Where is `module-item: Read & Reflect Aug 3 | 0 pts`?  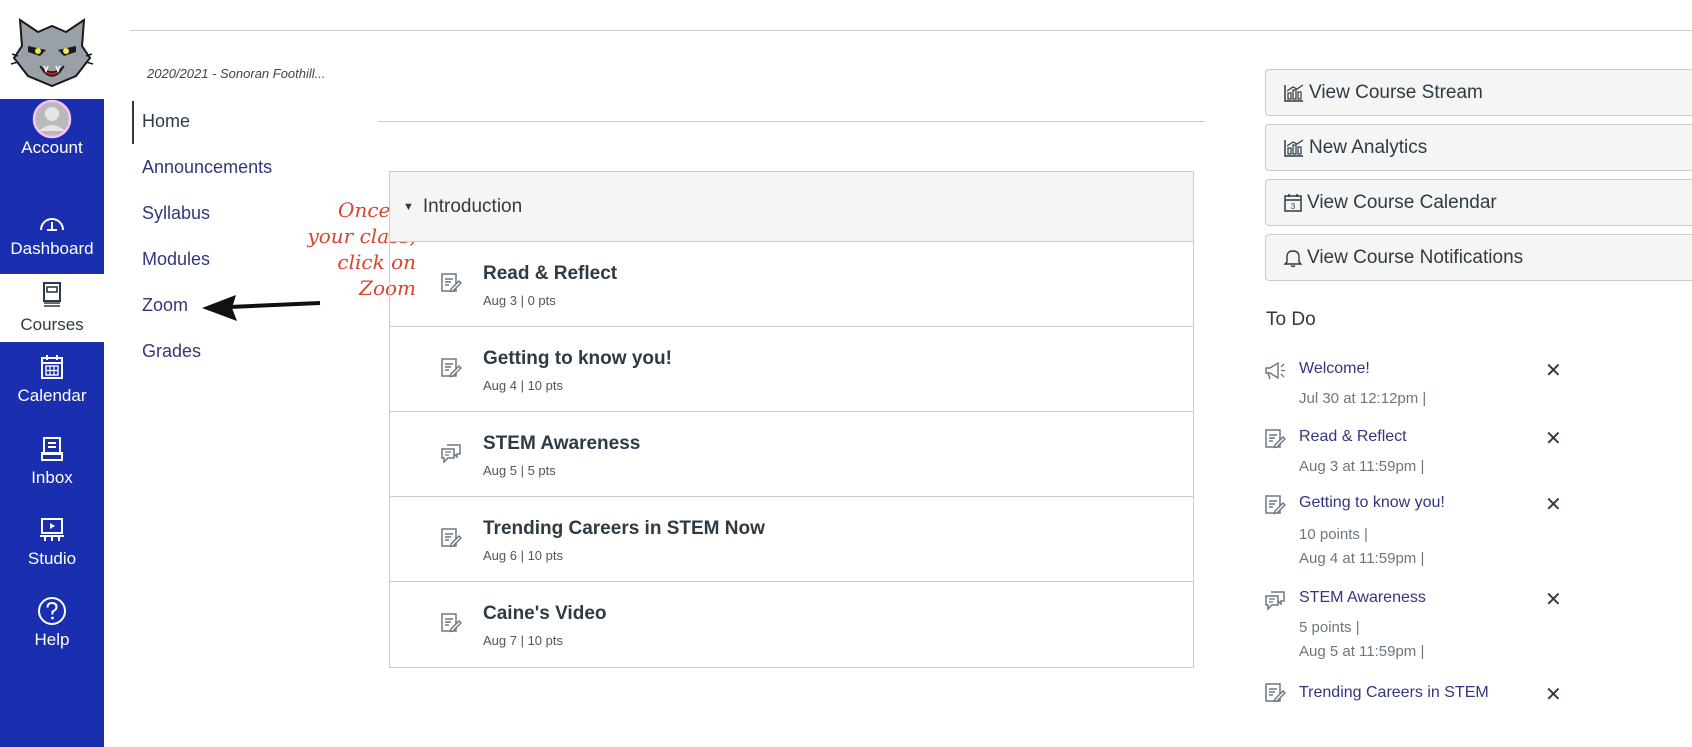
module-item: Read & Reflect Aug 3 | 0 pts is located at coordinates (791, 284).